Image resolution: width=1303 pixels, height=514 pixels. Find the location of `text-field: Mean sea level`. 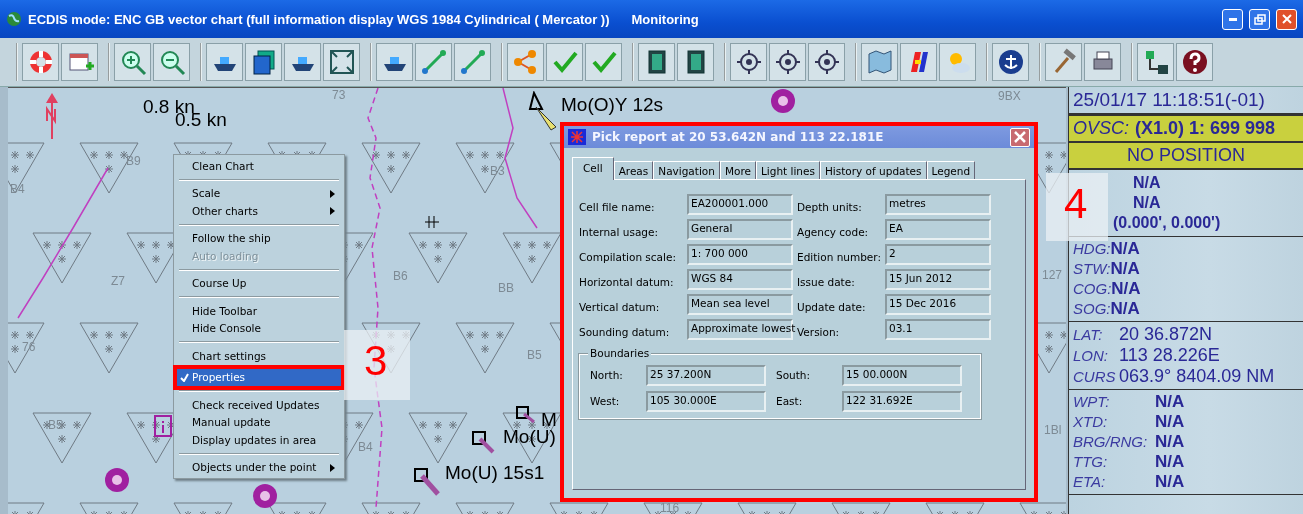

text-field: Mean sea level is located at coordinates (740, 304).